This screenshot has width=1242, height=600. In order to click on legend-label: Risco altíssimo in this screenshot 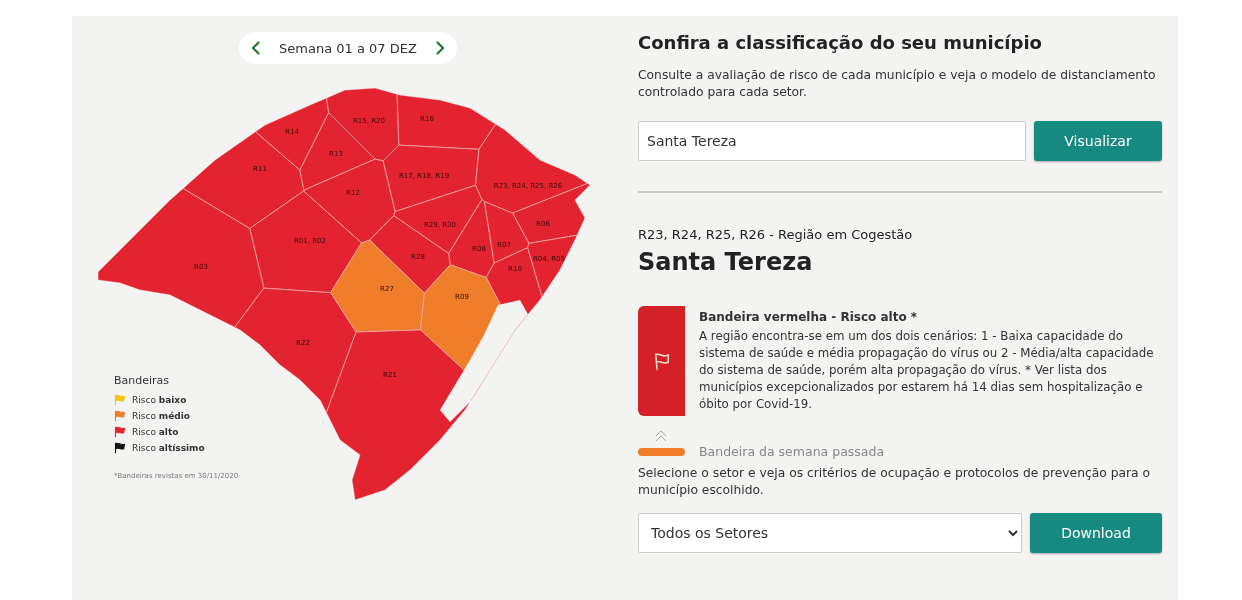, I will do `click(168, 448)`.